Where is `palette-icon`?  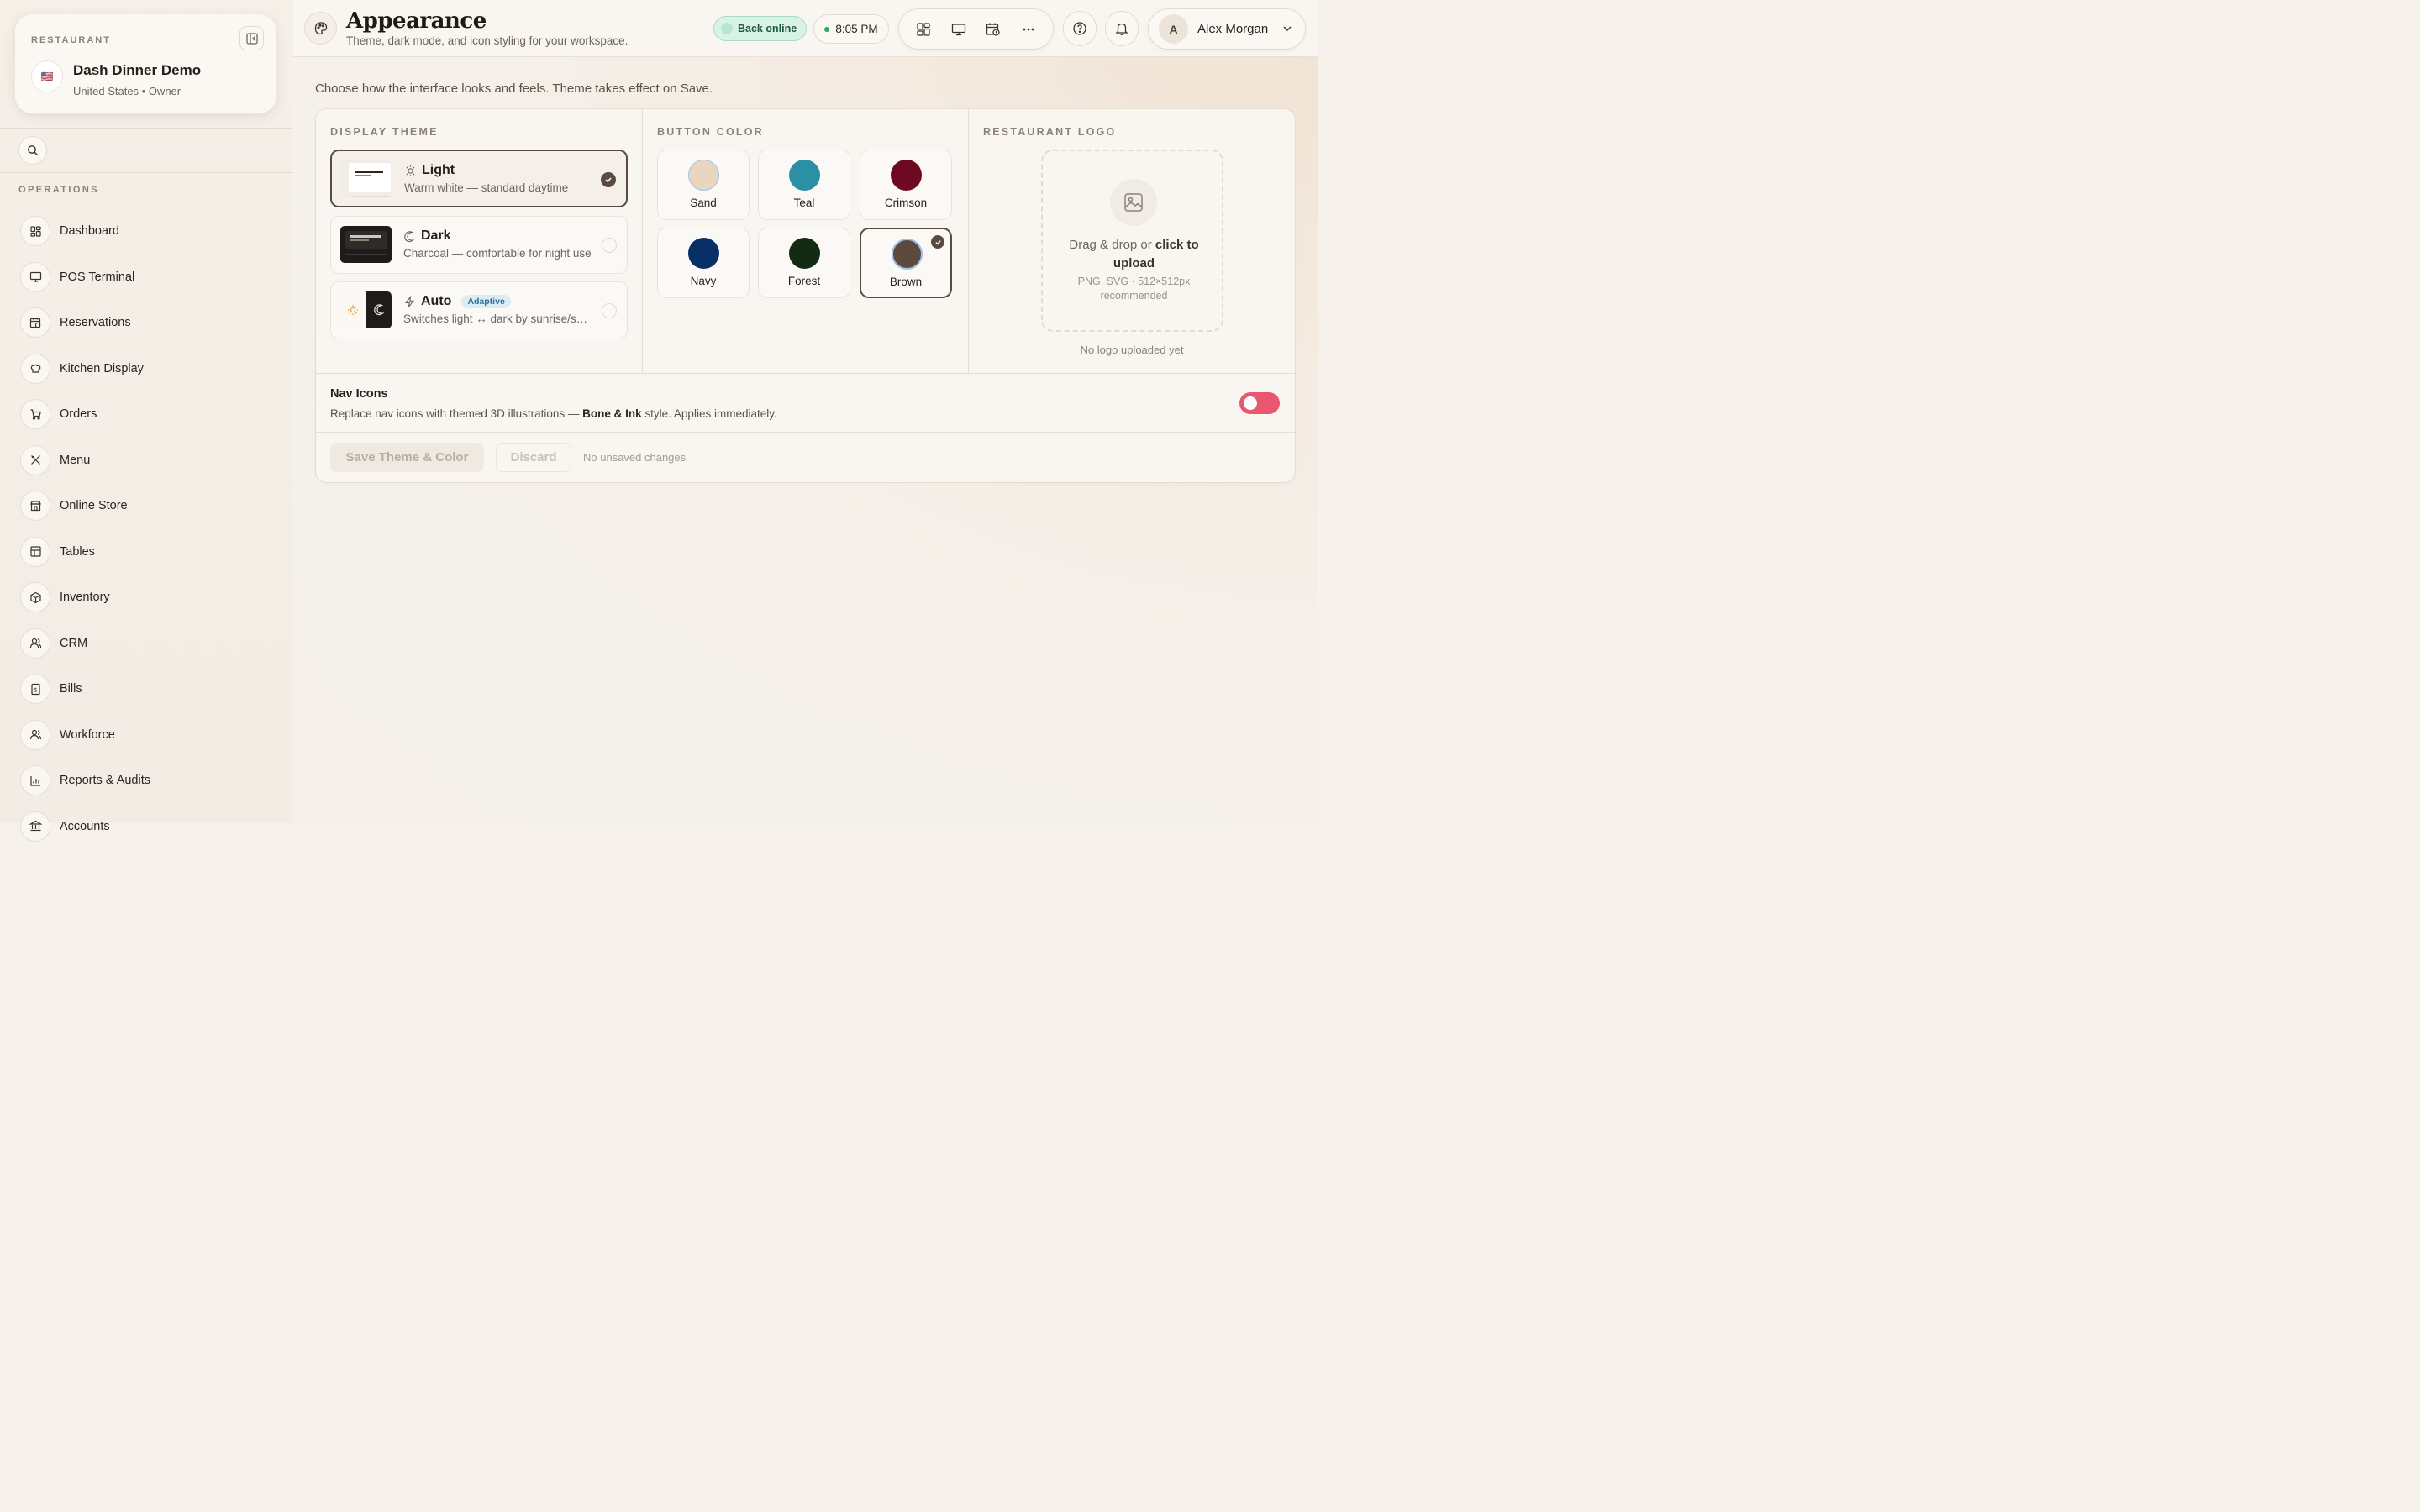
palette-icon is located at coordinates (321, 28).